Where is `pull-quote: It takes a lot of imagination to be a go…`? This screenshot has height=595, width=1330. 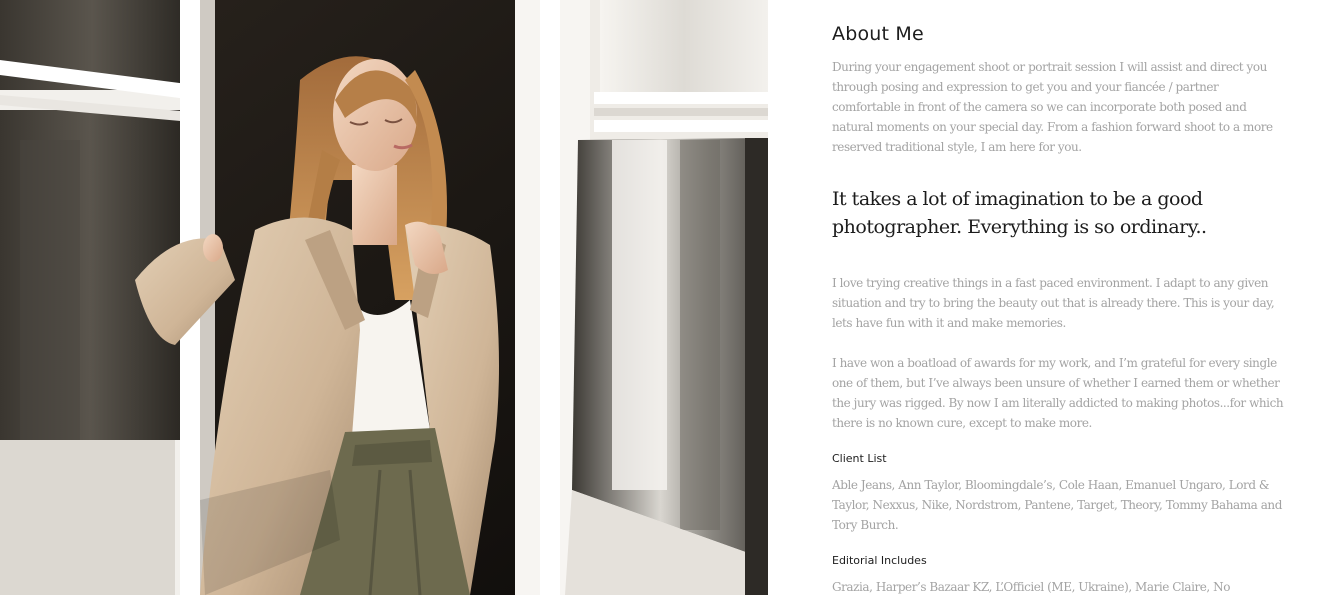
pull-quote: It takes a lot of imagination to be a go… is located at coordinates (1019, 213).